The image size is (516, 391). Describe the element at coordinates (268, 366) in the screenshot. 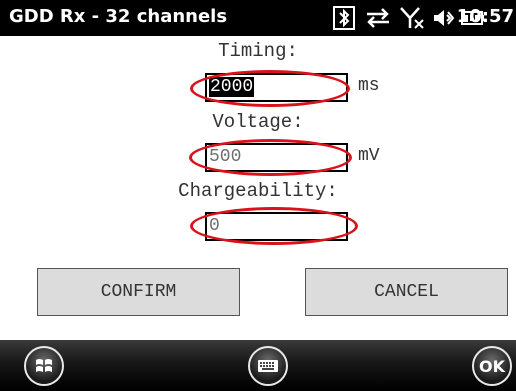

I see `keyboard-icon` at that location.